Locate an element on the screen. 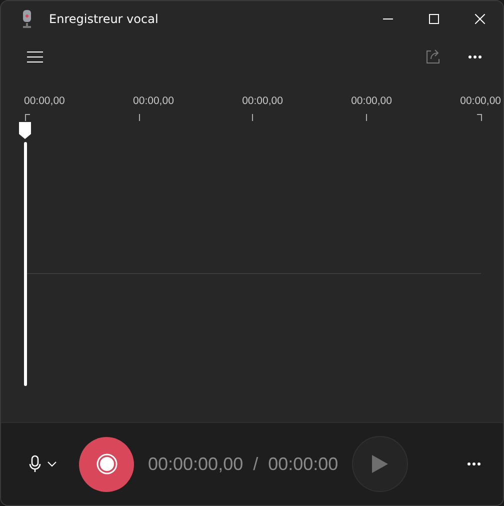  window-title: Enregistreur vocal is located at coordinates (104, 19).